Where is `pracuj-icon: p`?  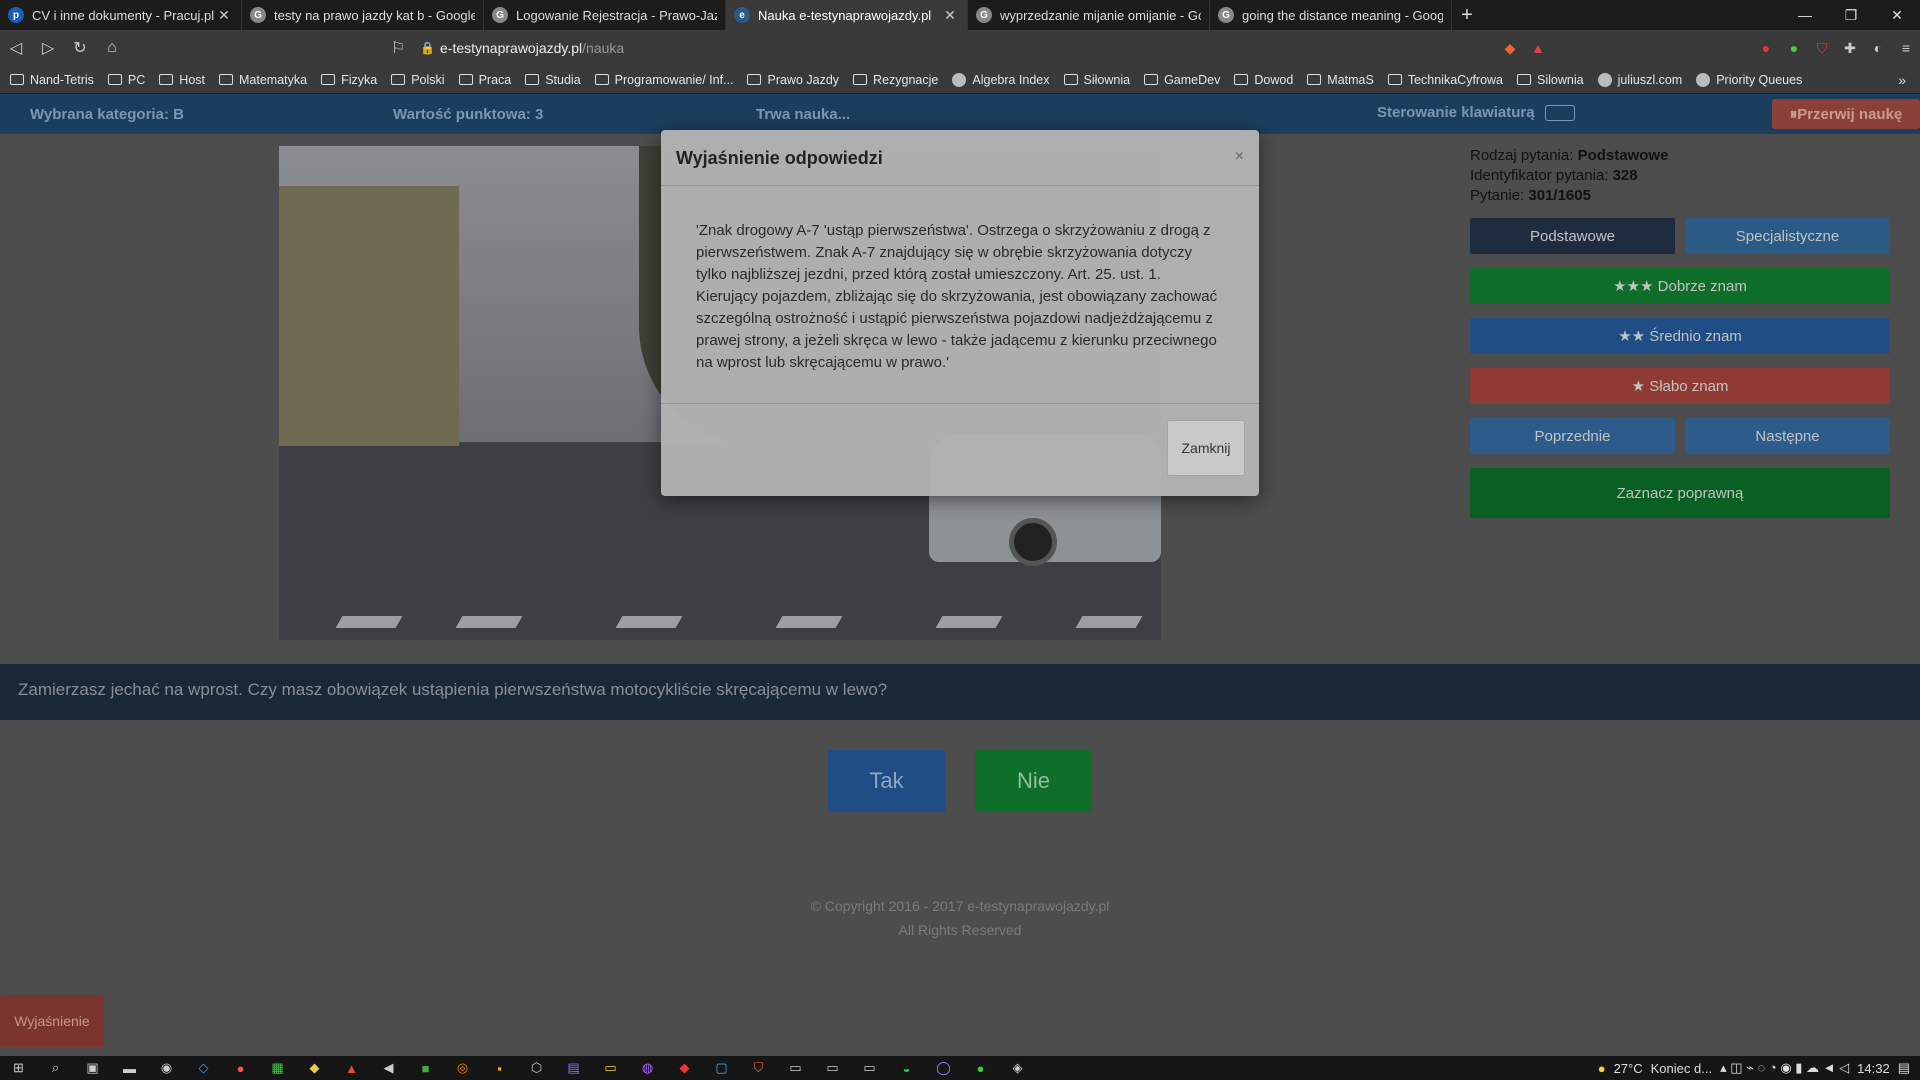 pracuj-icon: p is located at coordinates (16, 15).